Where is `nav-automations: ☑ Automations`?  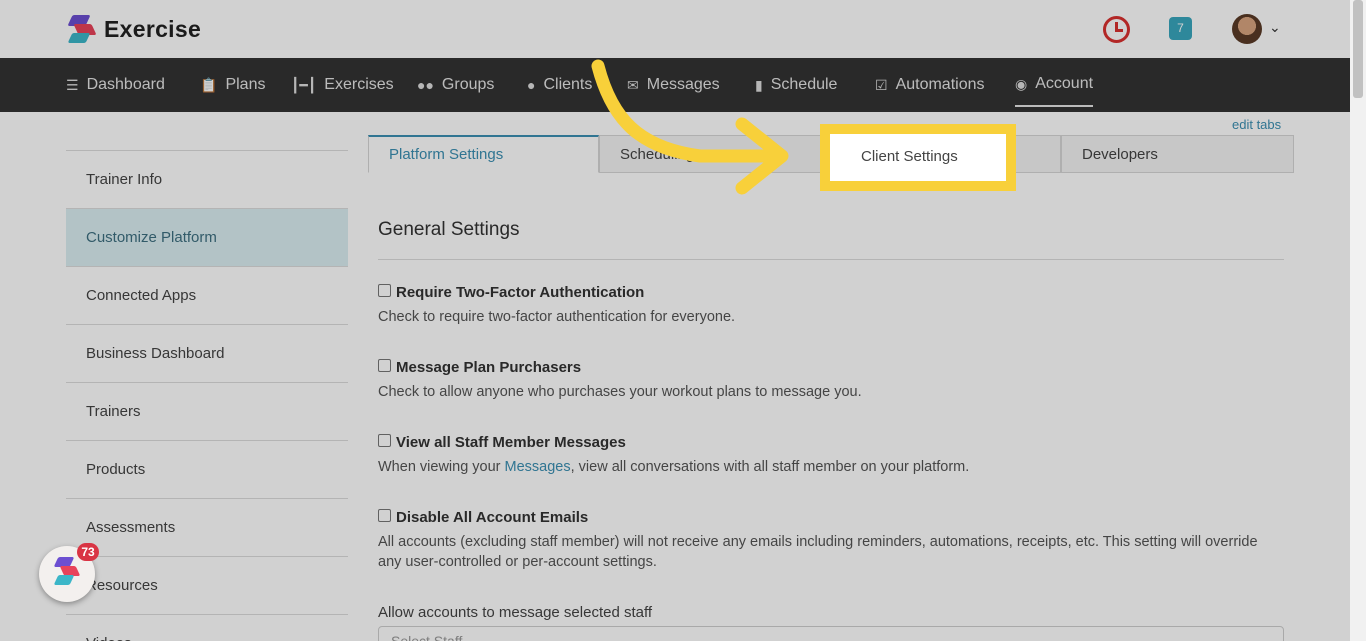
nav-automations: ☑ Automations is located at coordinates (930, 85).